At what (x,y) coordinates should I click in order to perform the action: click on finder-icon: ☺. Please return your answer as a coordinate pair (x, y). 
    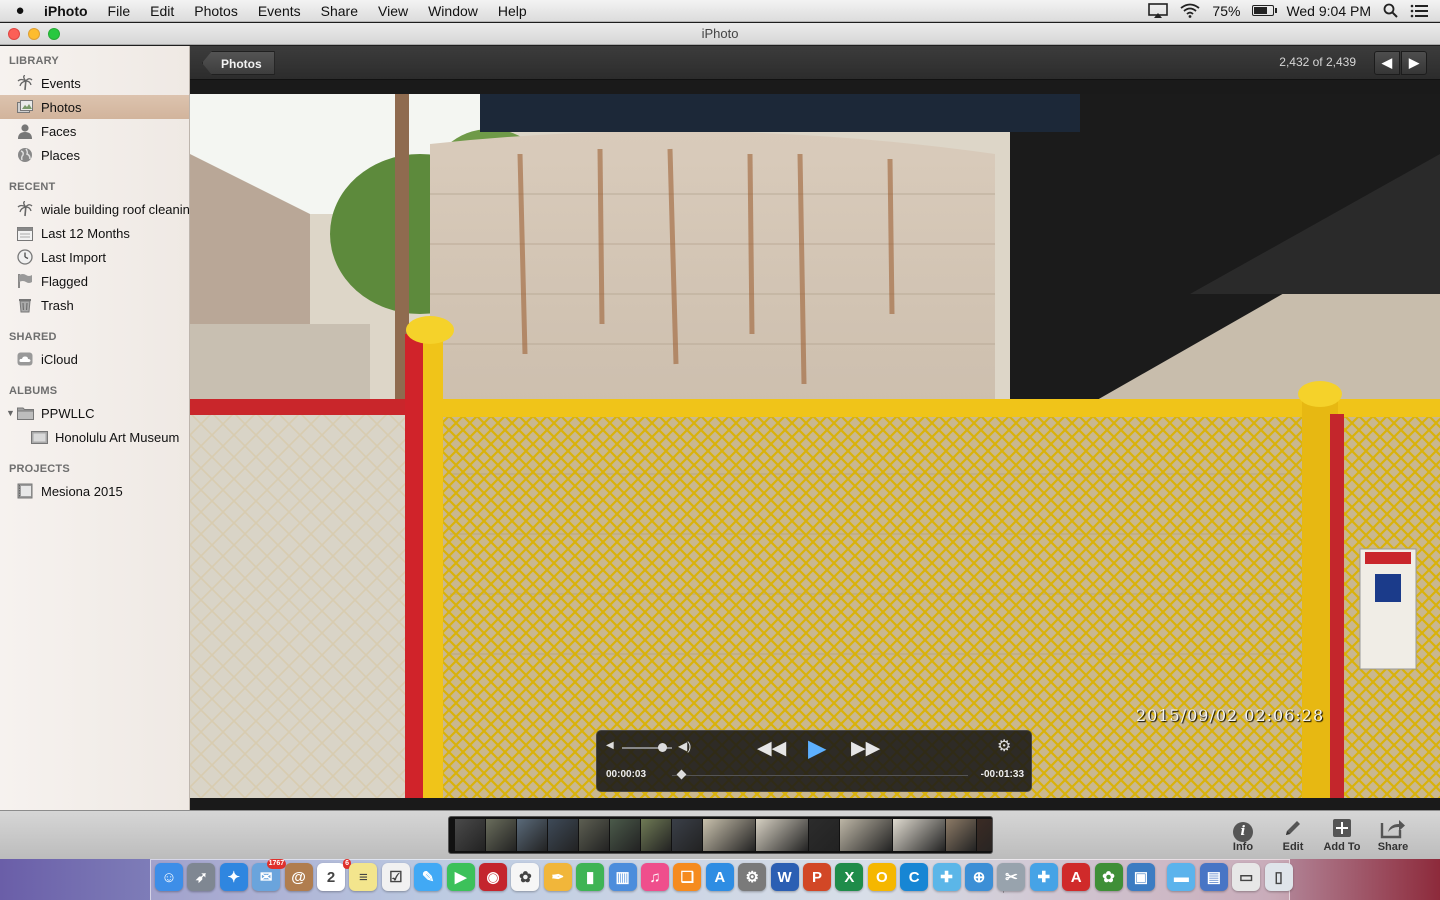
    Looking at the image, I should click on (169, 877).